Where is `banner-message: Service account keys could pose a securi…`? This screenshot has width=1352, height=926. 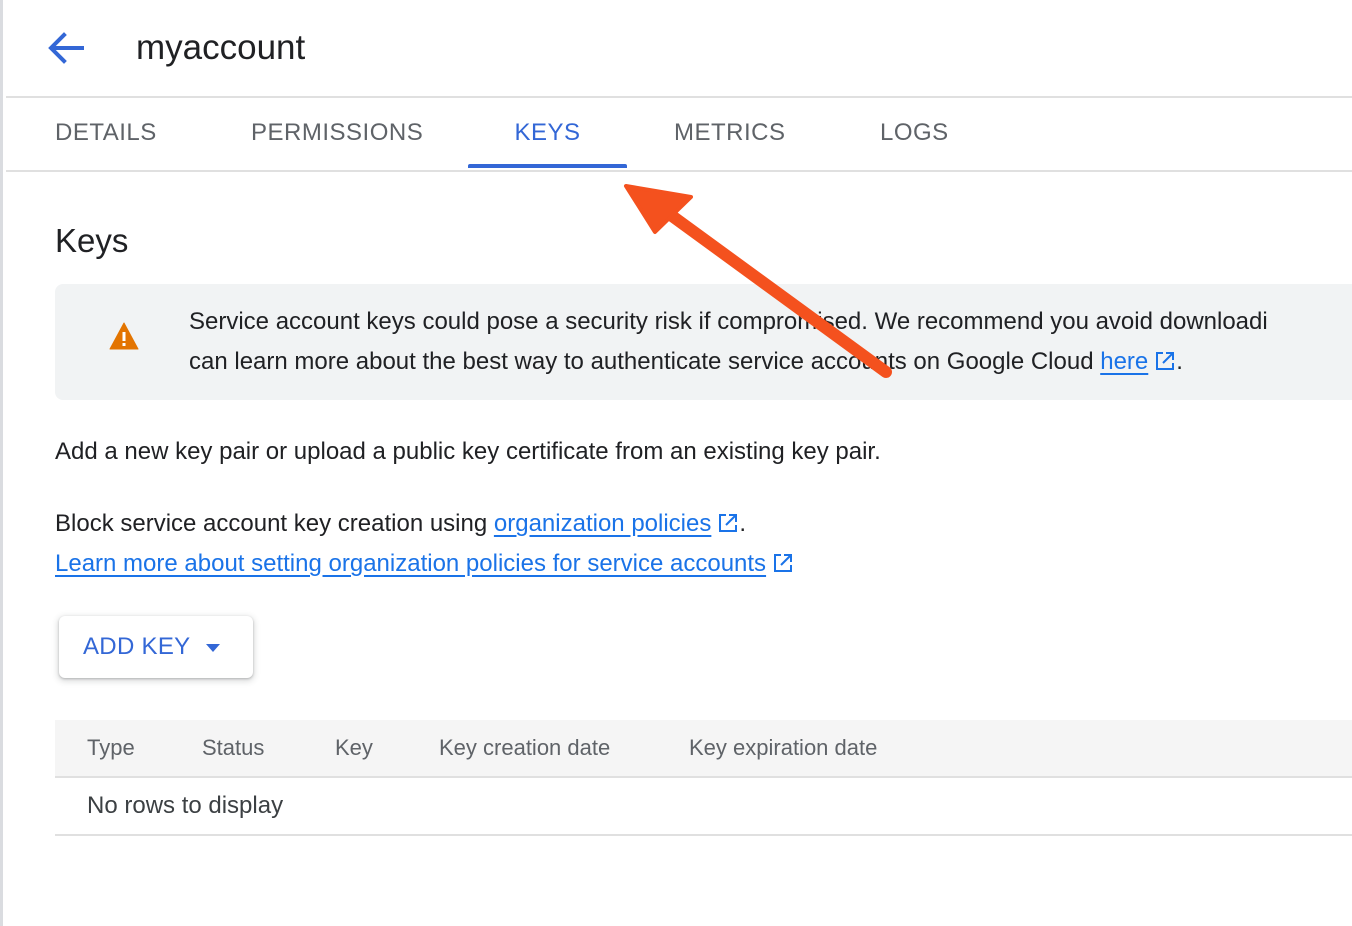 banner-message: Service account keys could pose a securi… is located at coordinates (770, 342).